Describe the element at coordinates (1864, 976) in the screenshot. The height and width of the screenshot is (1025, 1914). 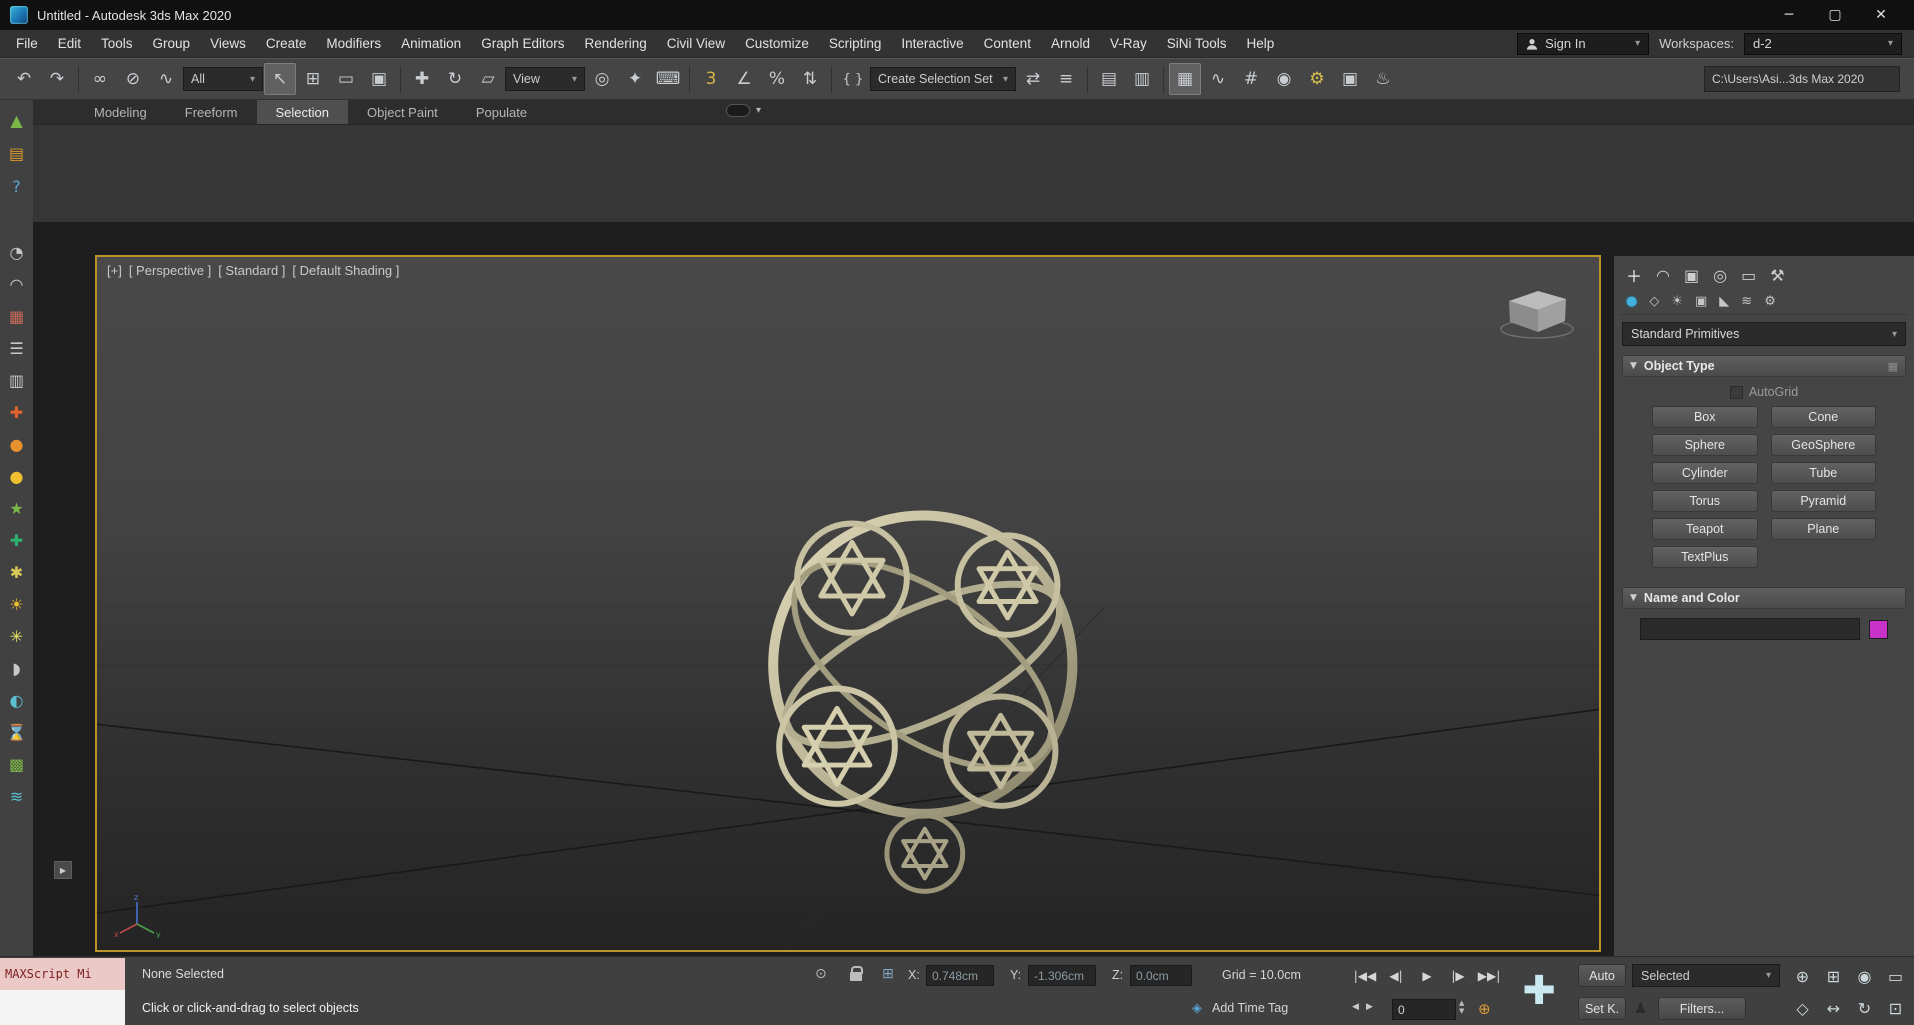
I see `zoom-extents-icon: ◉` at that location.